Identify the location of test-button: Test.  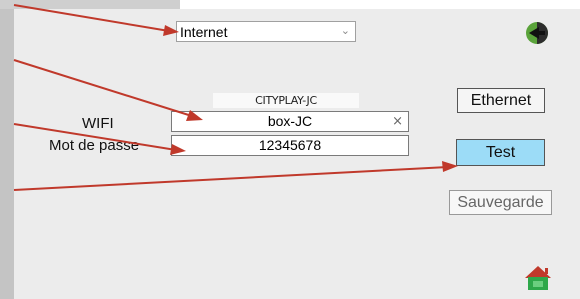
(500, 152).